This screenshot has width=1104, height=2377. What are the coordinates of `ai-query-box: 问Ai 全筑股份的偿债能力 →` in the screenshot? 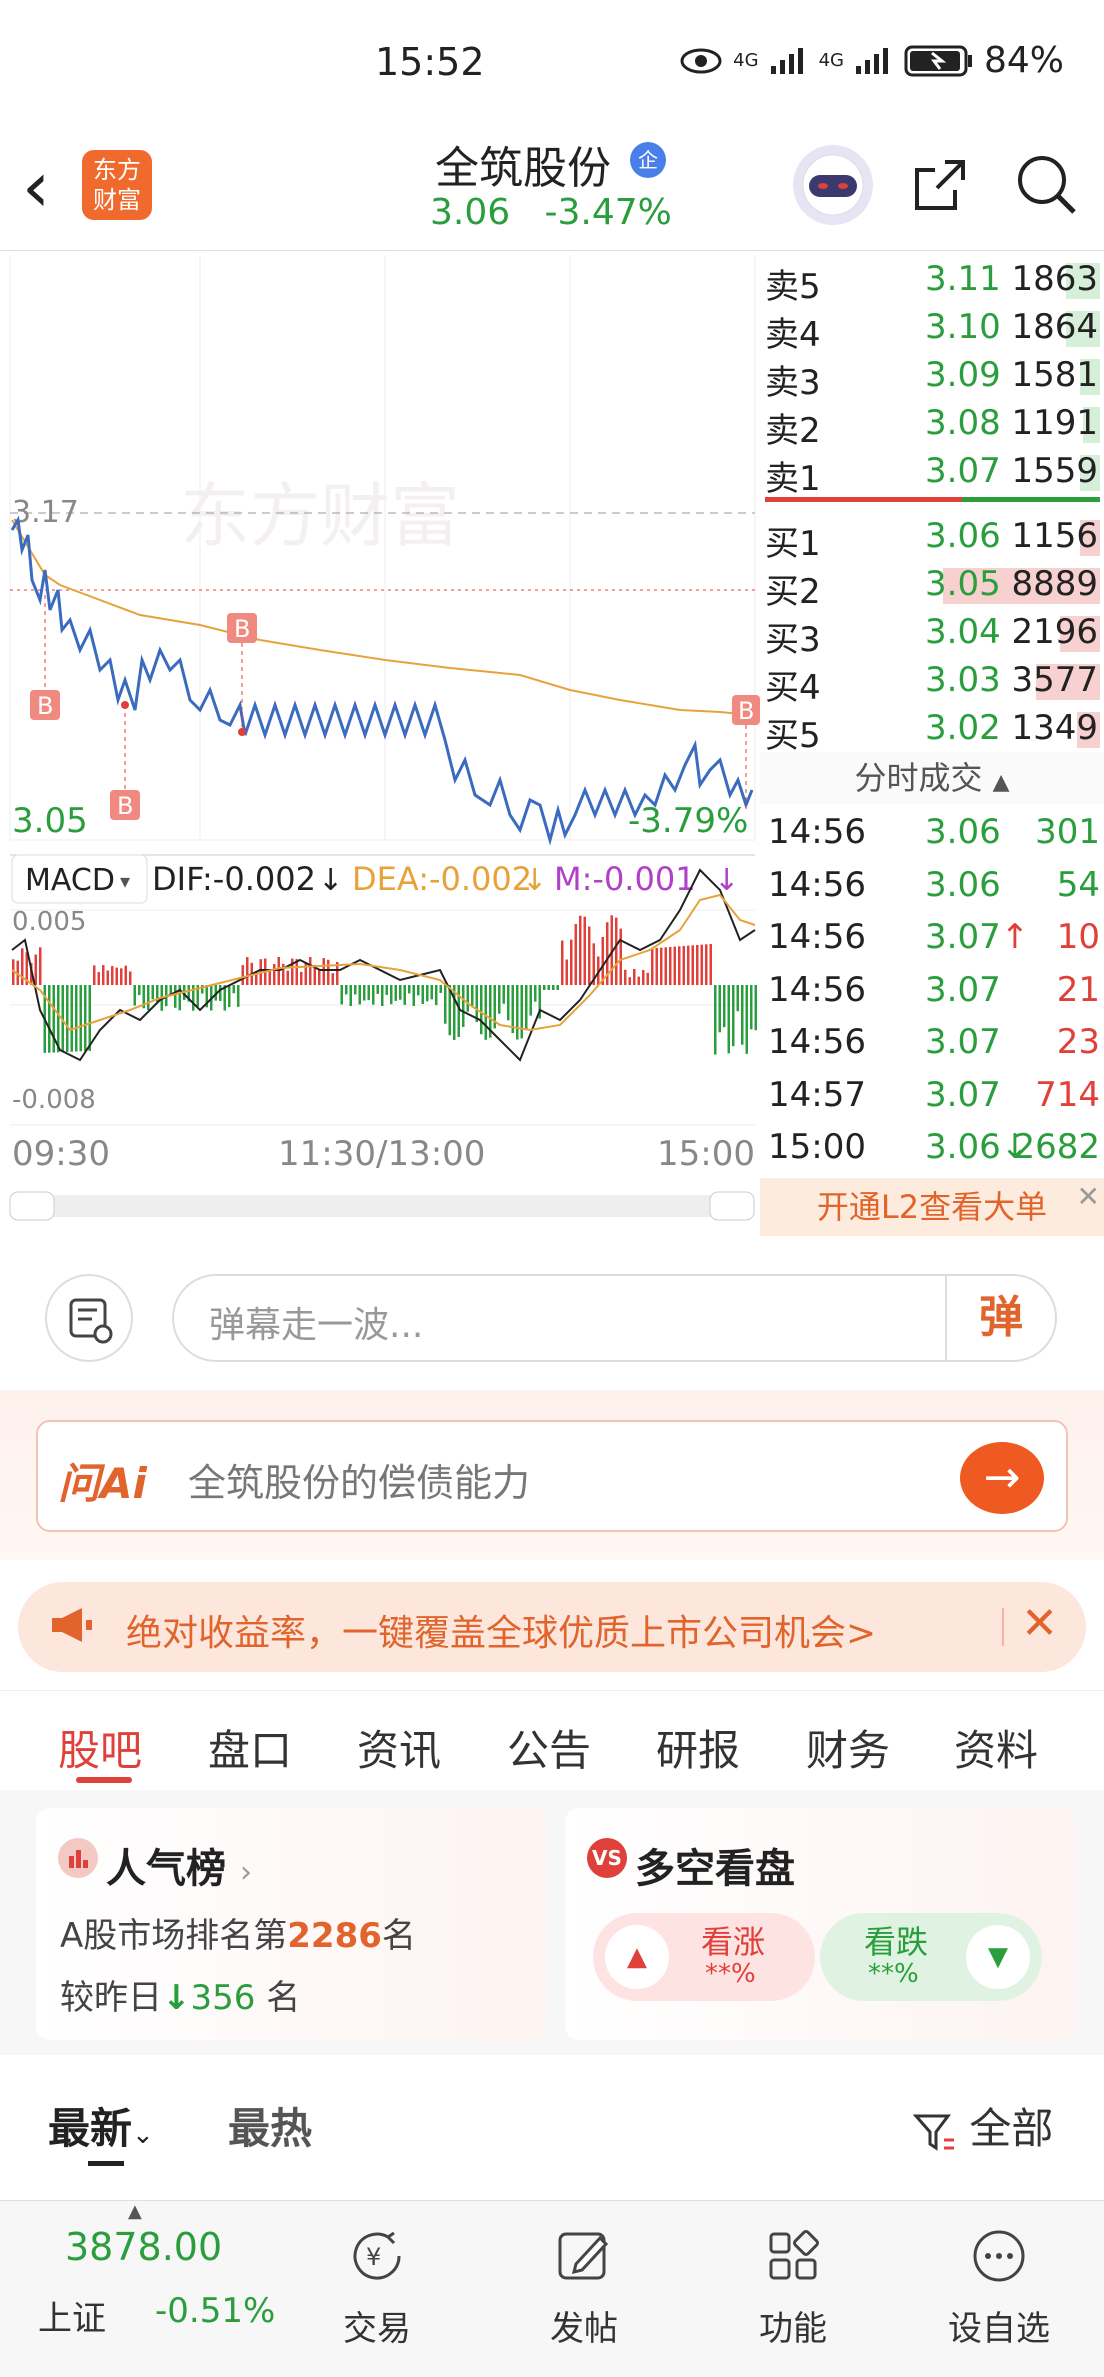 It's located at (552, 1476).